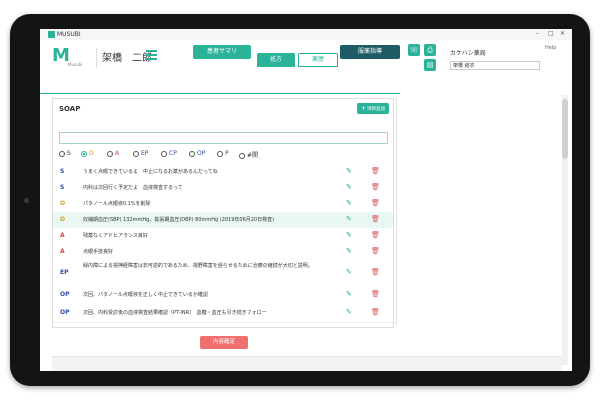  Describe the element at coordinates (276, 60) in the screenshot. I see `tab-prescription: 処方` at that location.